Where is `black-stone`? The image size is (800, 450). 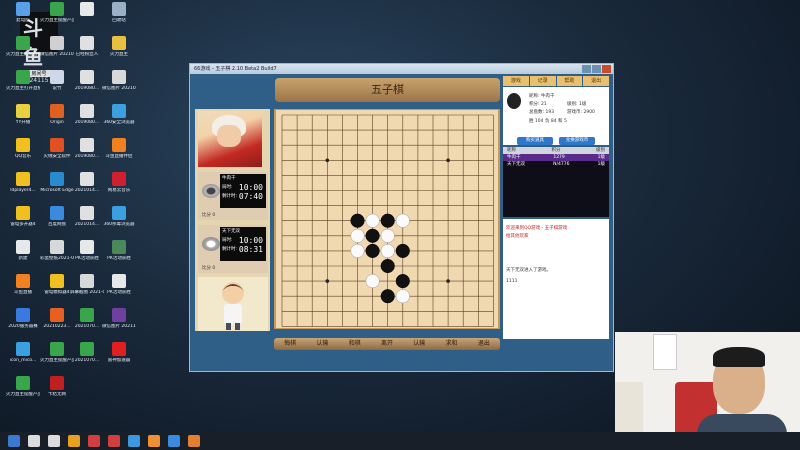
black-stone is located at coordinates (387, 220).